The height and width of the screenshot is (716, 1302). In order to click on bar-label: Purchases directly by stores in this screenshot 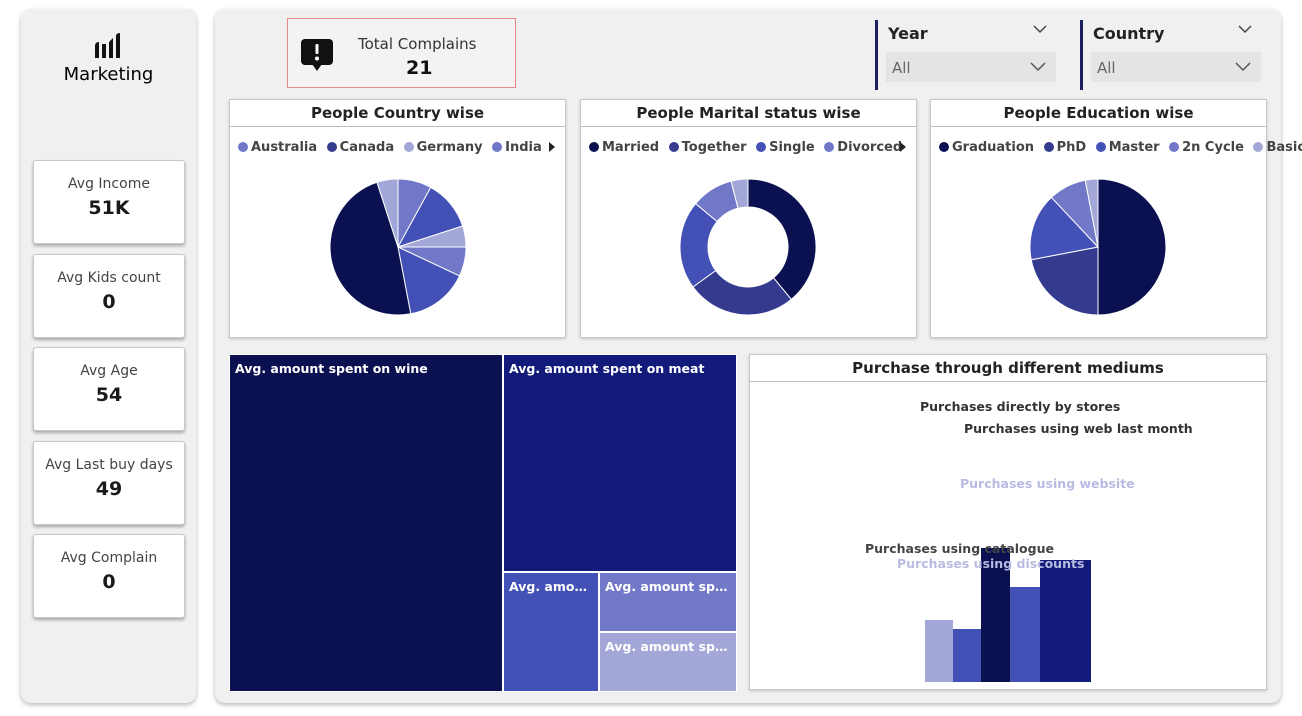, I will do `click(1020, 406)`.